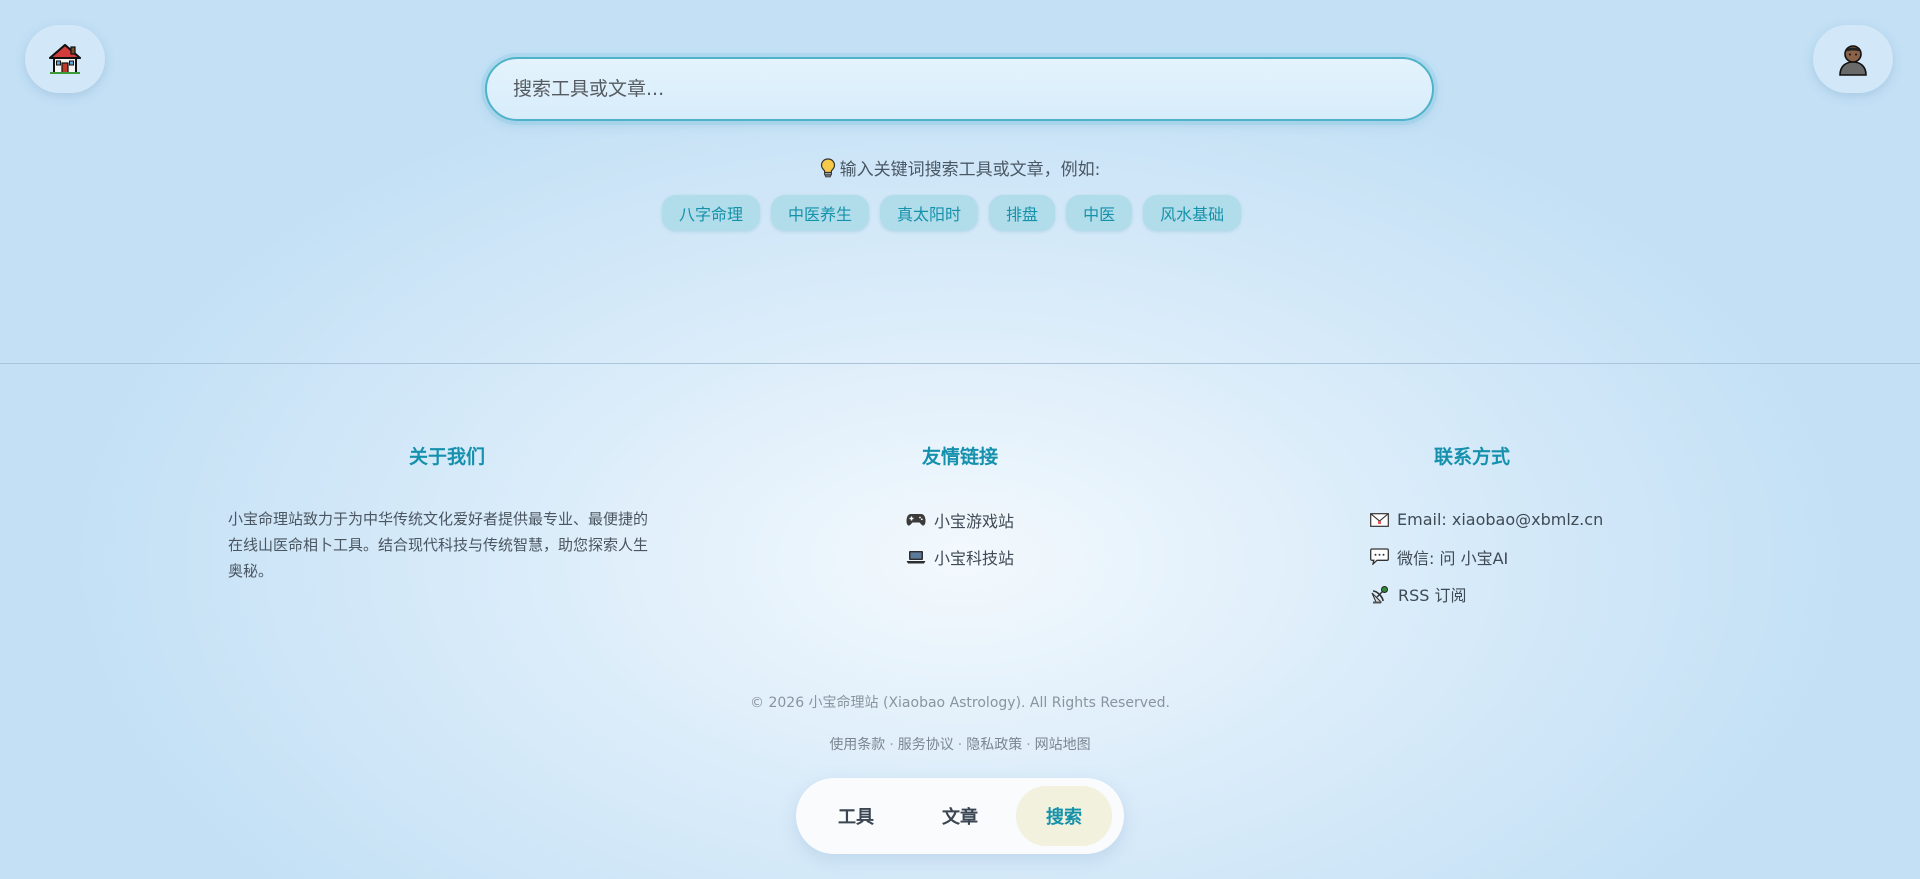  Describe the element at coordinates (1379, 556) in the screenshot. I see `chat-icon` at that location.